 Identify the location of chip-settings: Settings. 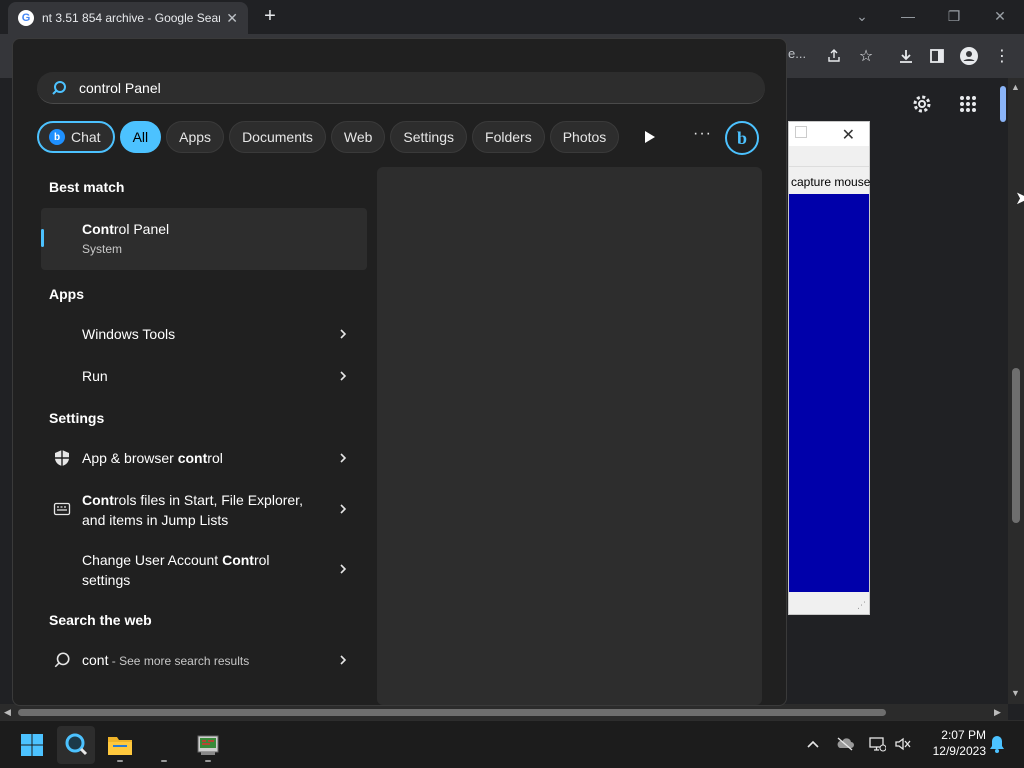
(429, 137).